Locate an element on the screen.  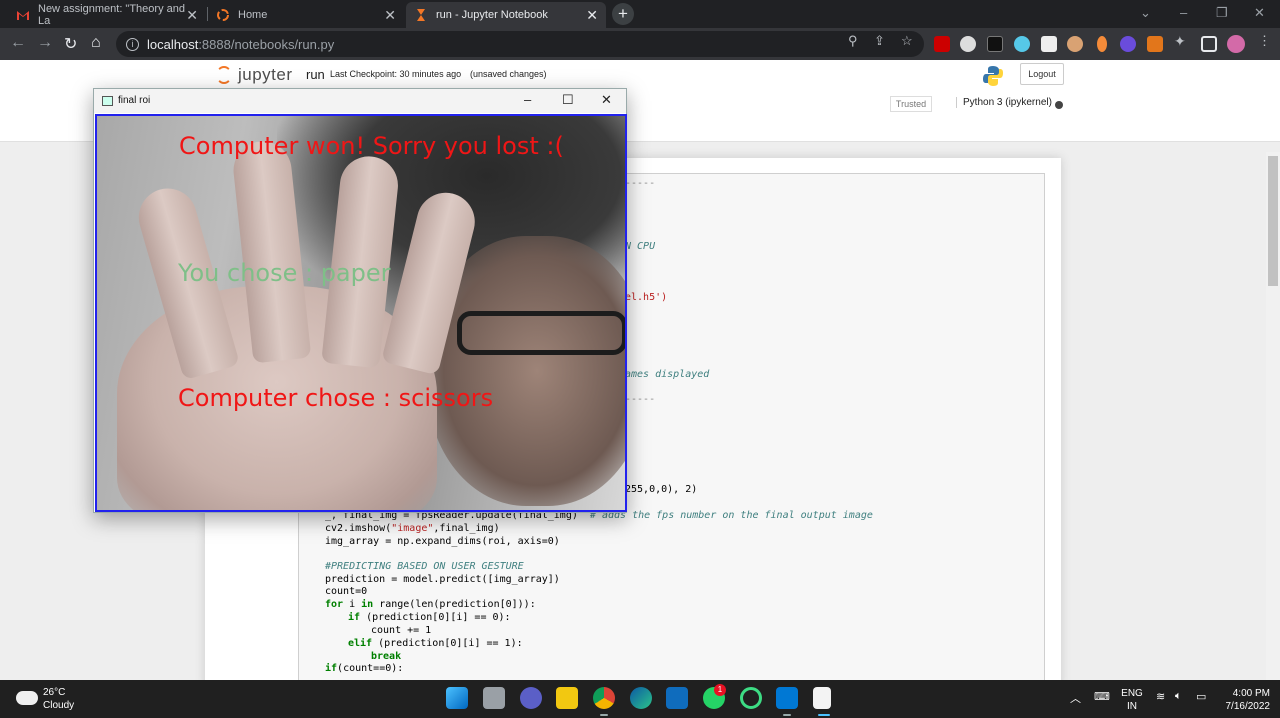
battery-icon: ▭ is located at coordinates (1201, 696).